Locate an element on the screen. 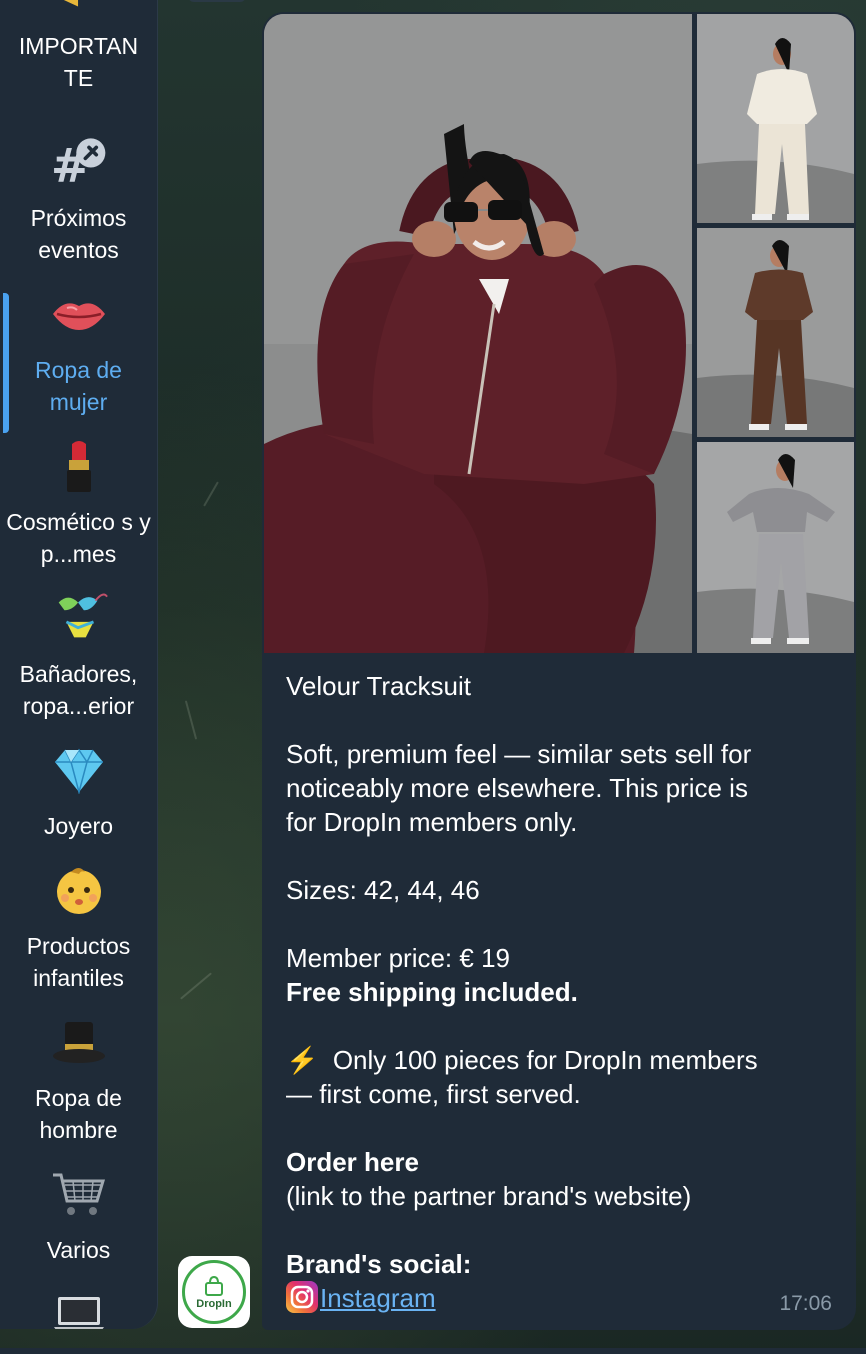  folder-banadores: Bañadores, ropa...erior is located at coordinates (78, 656).